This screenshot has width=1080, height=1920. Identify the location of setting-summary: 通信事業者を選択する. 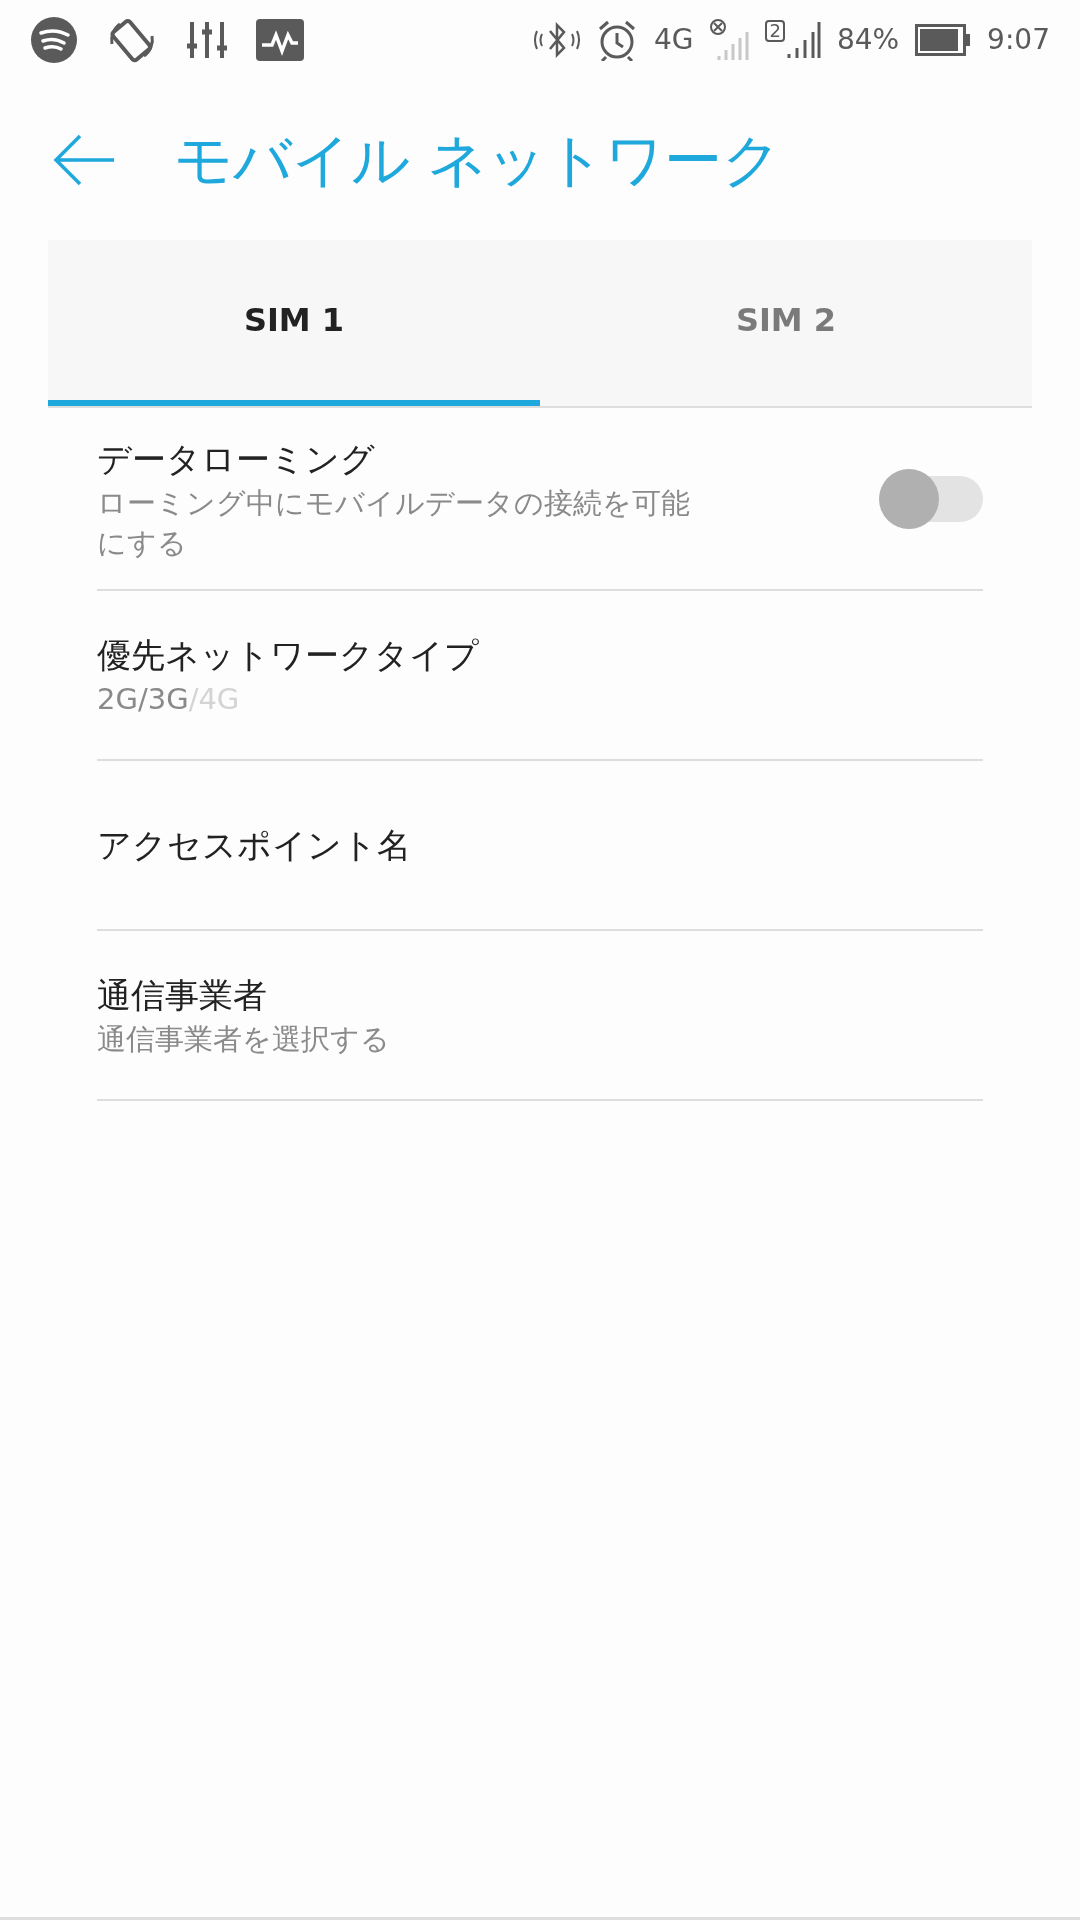
(244, 1039).